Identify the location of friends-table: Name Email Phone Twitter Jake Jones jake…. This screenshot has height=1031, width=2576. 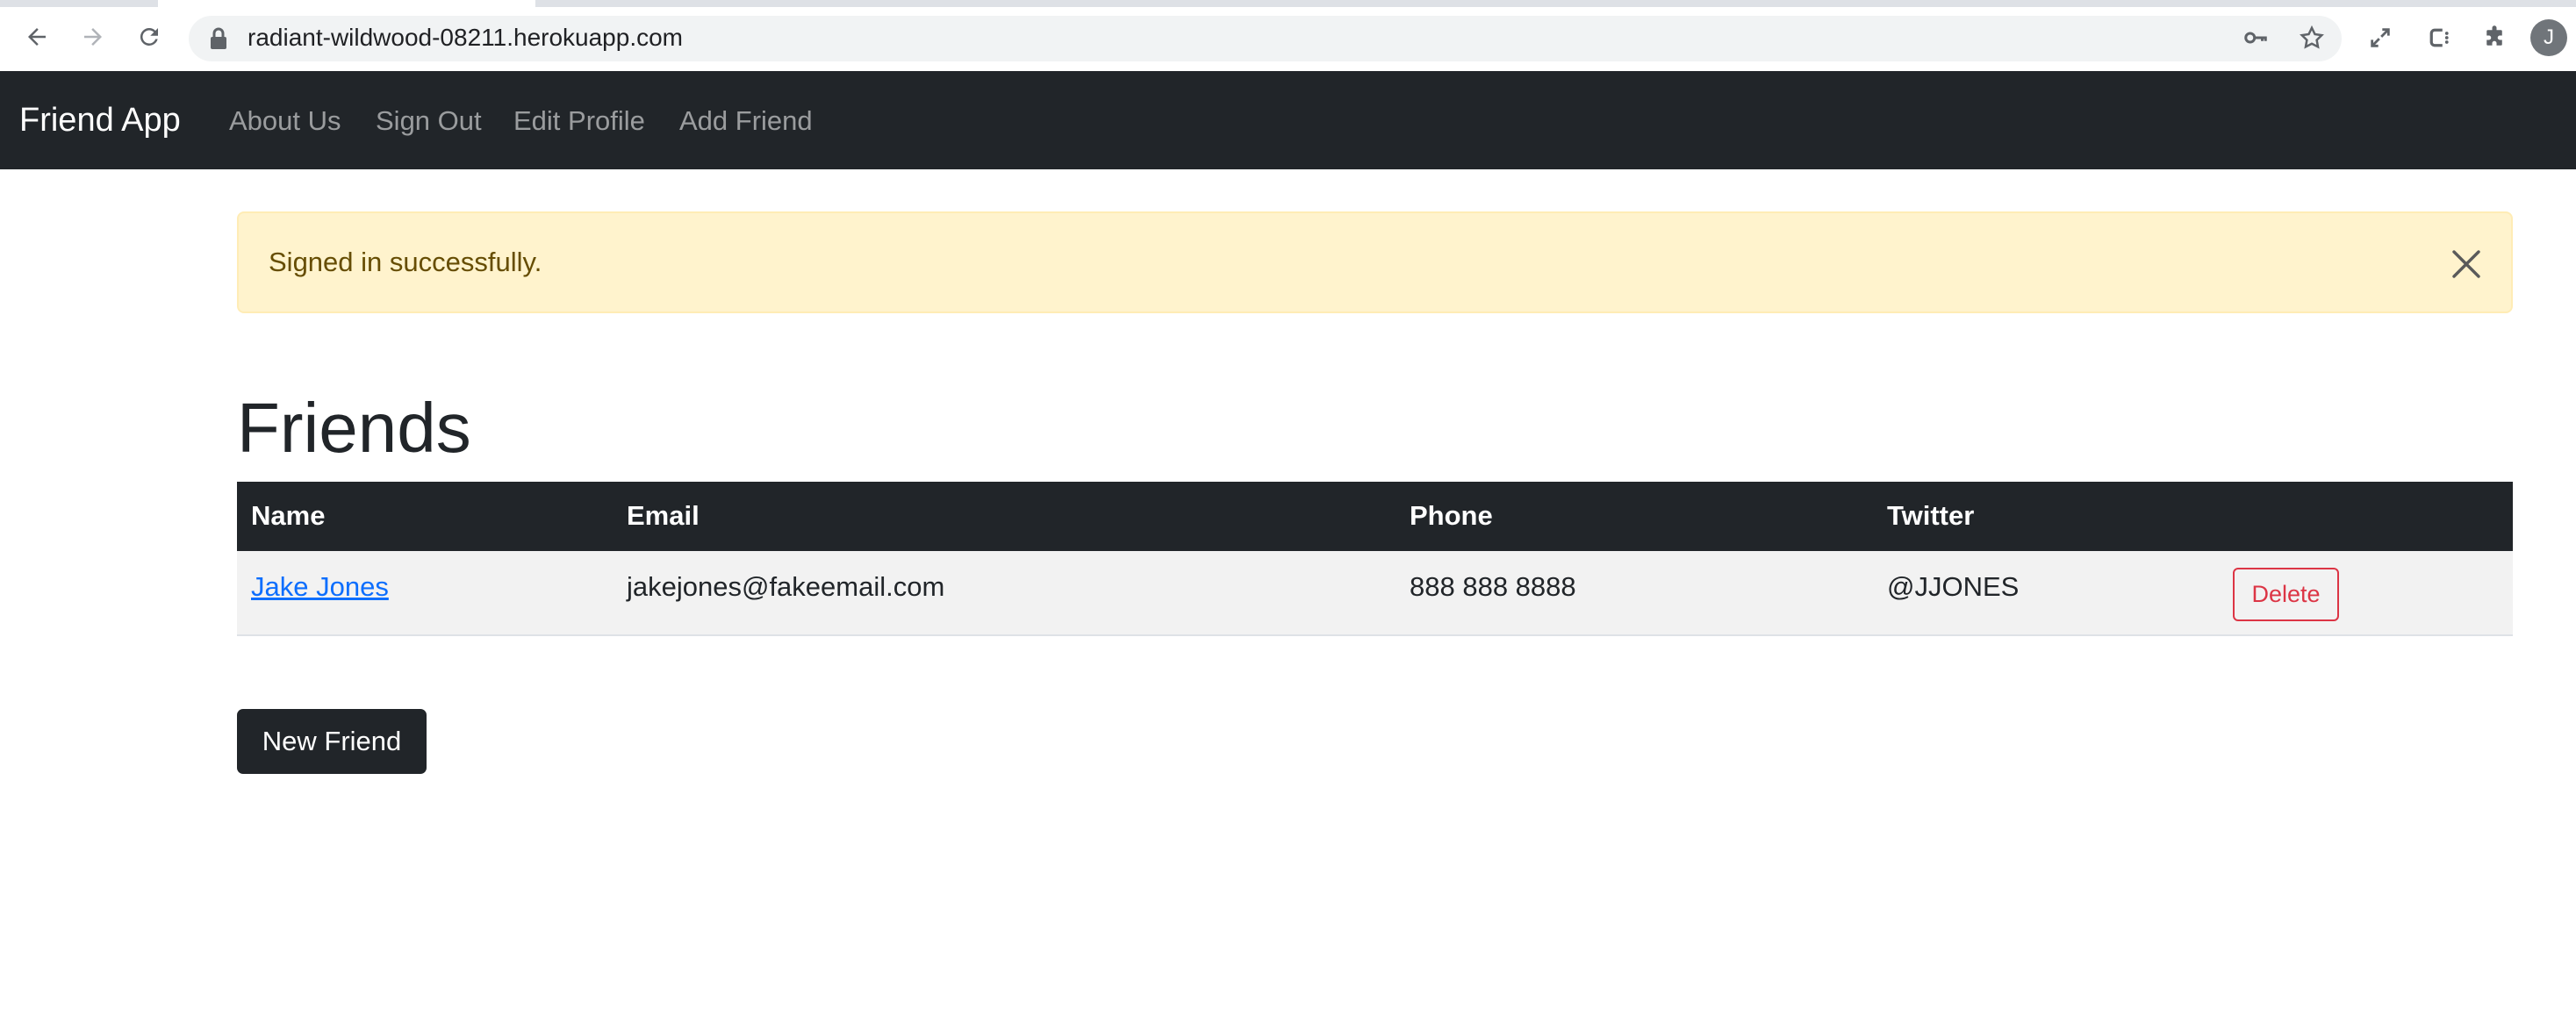
(1375, 559).